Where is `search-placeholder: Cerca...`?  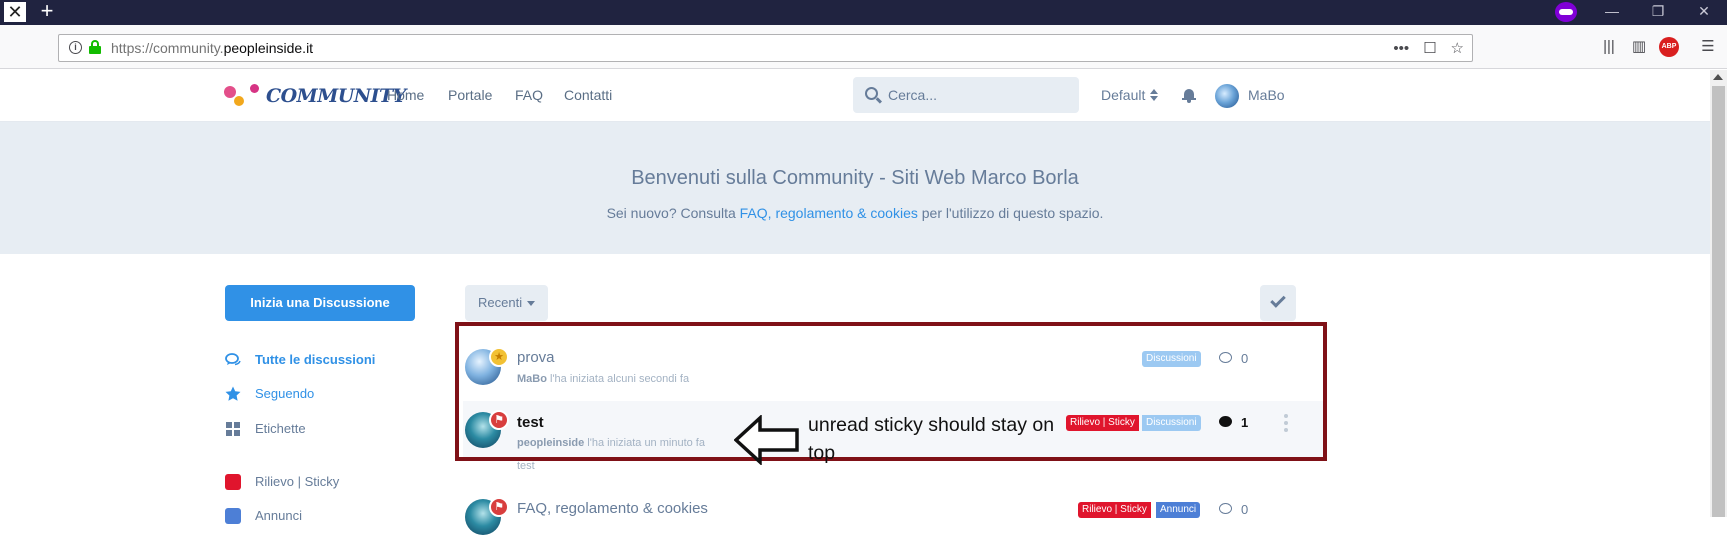 search-placeholder: Cerca... is located at coordinates (913, 95).